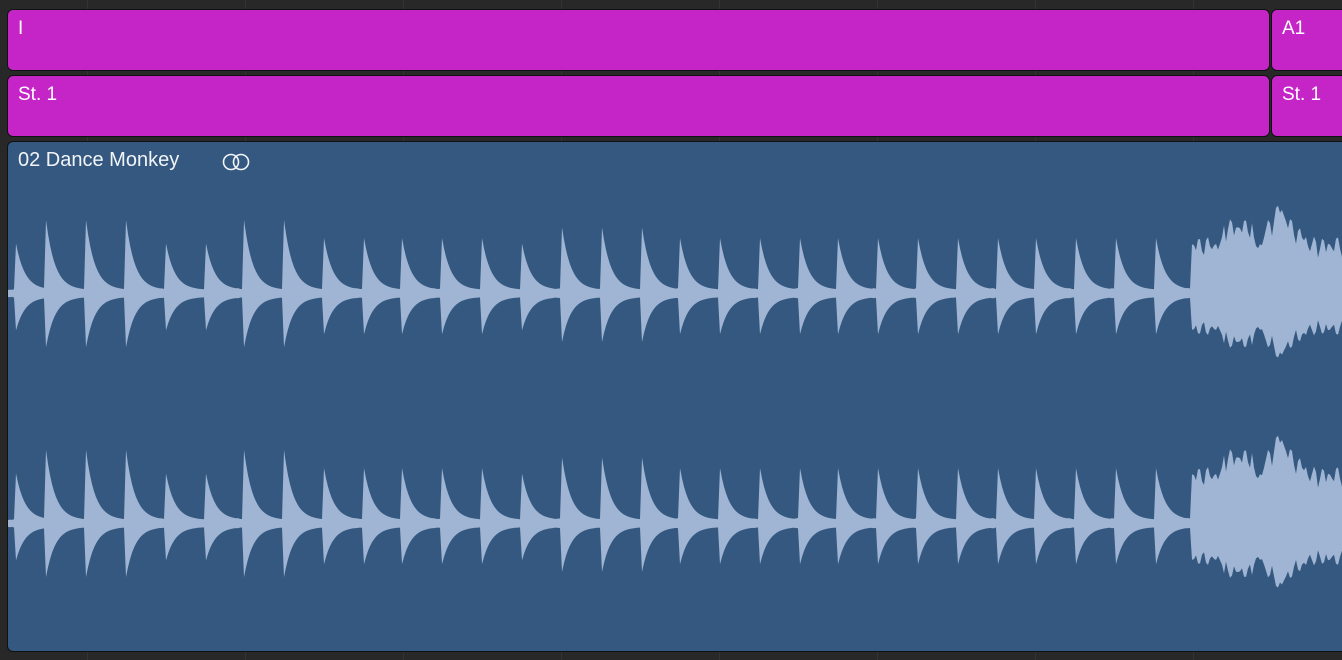  Describe the element at coordinates (638, 106) in the screenshot. I see `section-region-st1: St. 1` at that location.